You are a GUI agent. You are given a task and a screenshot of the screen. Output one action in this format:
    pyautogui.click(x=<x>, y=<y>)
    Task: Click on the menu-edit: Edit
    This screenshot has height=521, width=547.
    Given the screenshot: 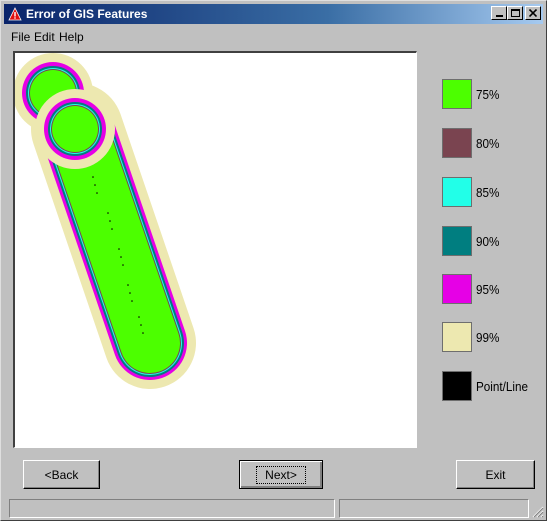 What is the action you would take?
    pyautogui.click(x=44, y=37)
    